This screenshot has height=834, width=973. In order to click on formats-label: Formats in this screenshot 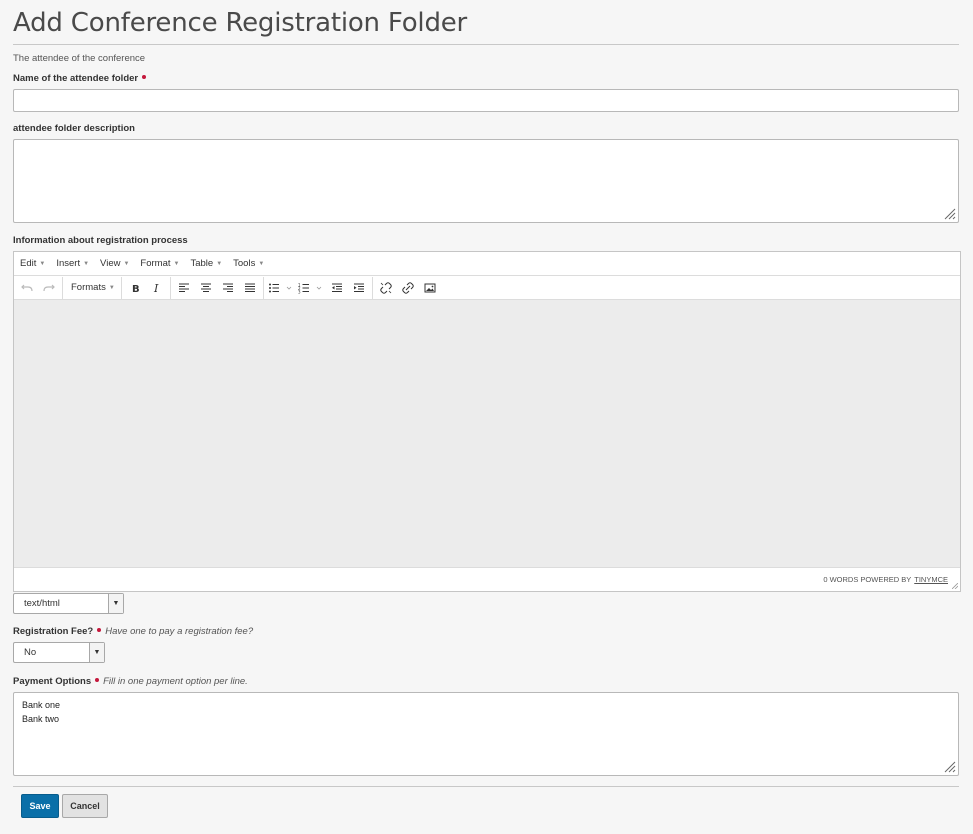, I will do `click(88, 287)`.